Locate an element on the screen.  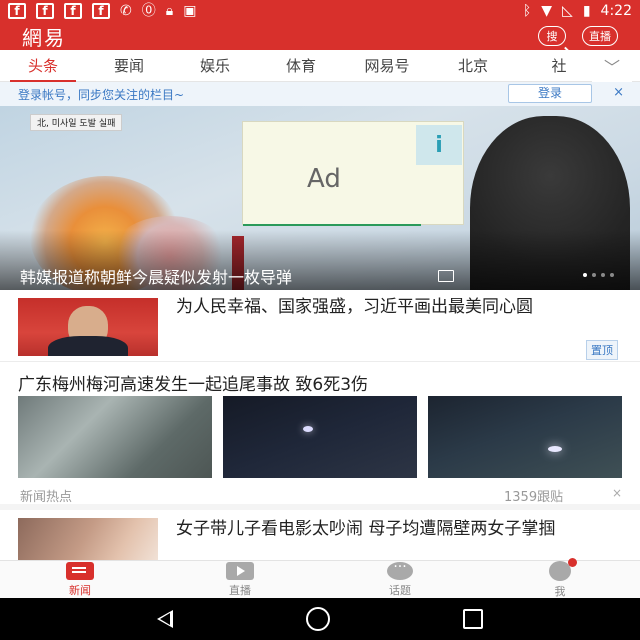
clock: 4:22 is located at coordinates (616, 11).